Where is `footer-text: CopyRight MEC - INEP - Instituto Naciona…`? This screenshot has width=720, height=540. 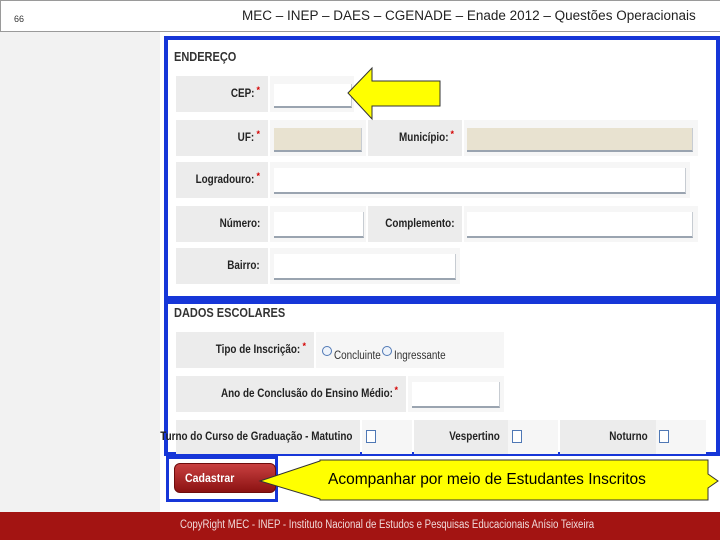
footer-text: CopyRight MEC - INEP - Instituto Naciona… is located at coordinates (387, 525).